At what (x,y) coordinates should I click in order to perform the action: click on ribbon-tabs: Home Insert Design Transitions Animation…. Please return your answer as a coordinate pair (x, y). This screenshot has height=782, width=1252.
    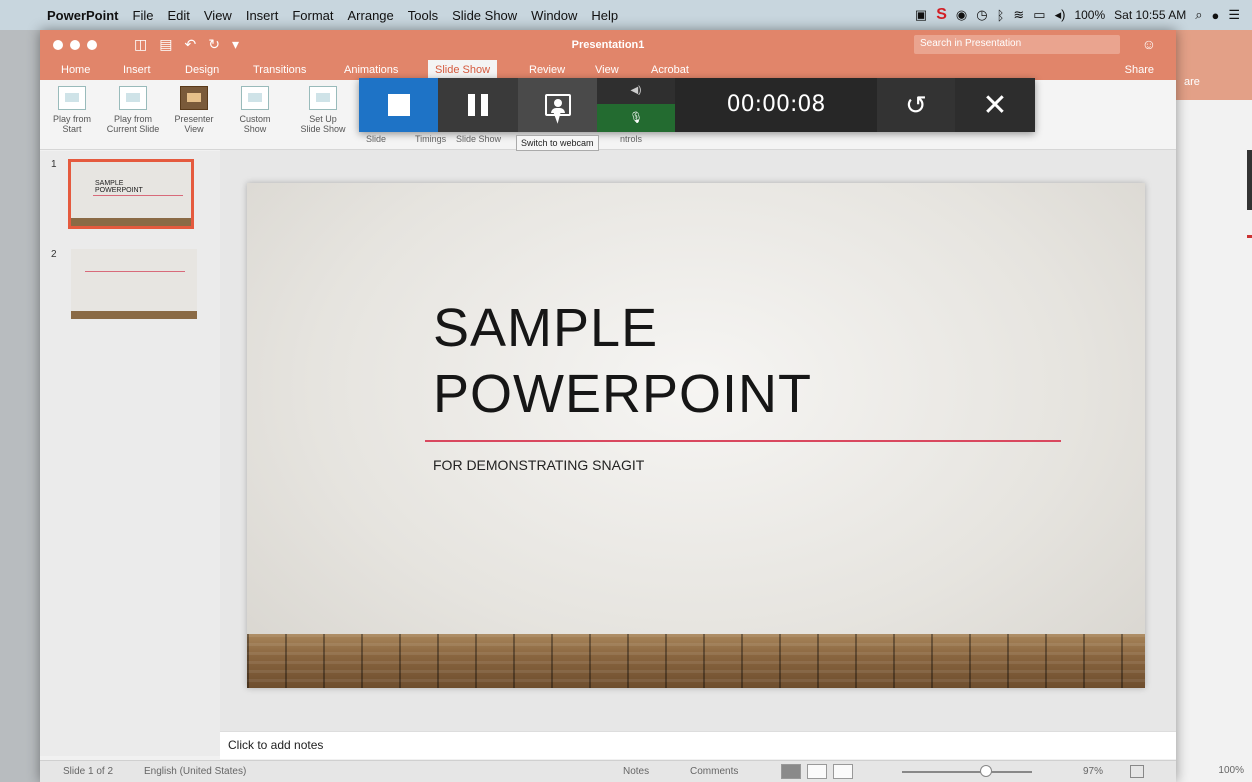
    Looking at the image, I should click on (608, 70).